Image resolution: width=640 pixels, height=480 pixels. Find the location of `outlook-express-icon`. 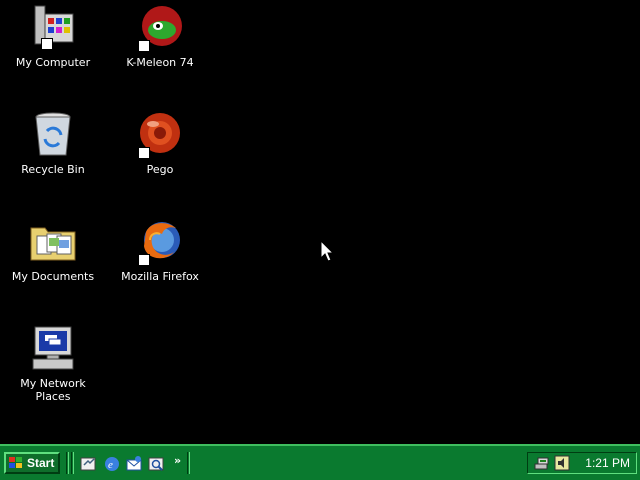

outlook-express-icon is located at coordinates (134, 464).